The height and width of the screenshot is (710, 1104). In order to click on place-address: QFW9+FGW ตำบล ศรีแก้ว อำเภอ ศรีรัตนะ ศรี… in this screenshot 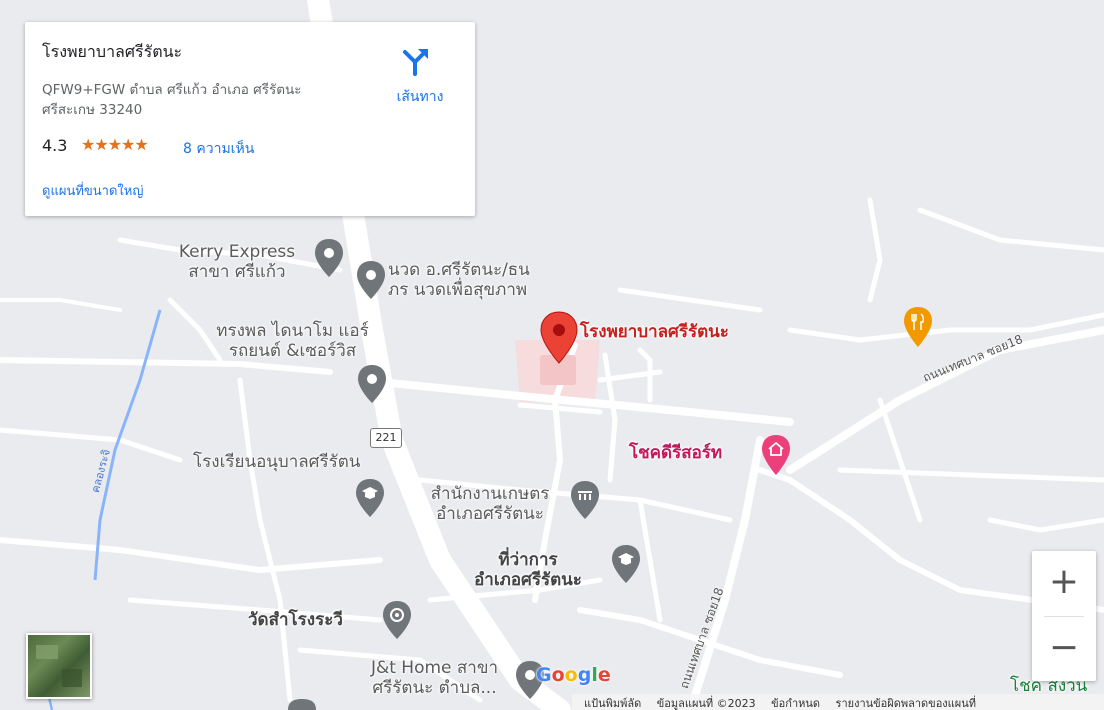, I will do `click(172, 100)`.